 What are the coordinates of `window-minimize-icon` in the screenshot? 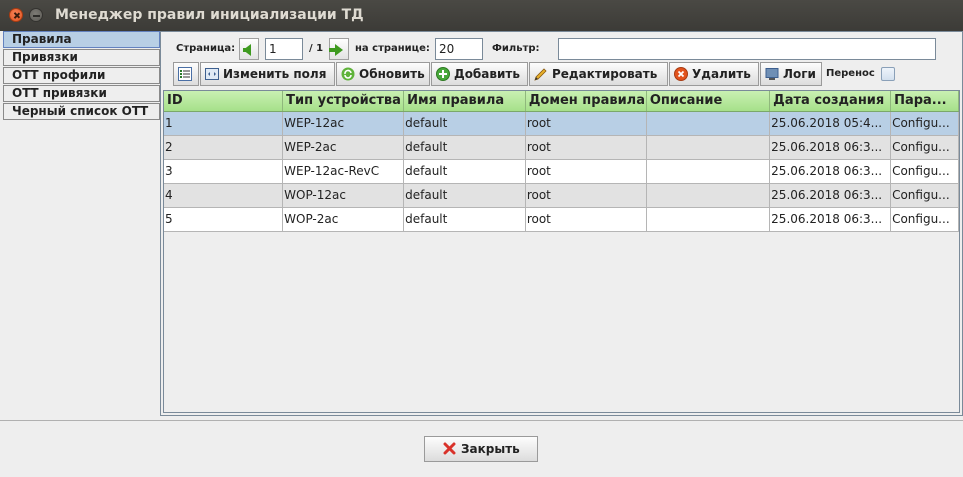 It's located at (36, 15).